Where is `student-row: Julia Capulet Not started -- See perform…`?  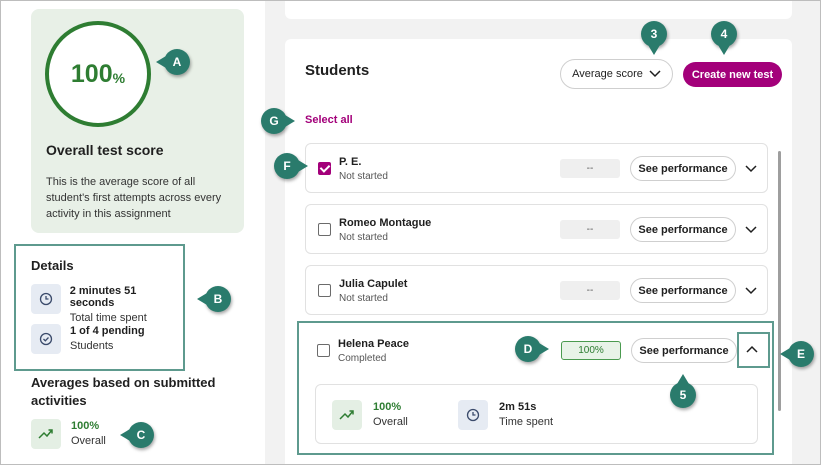 student-row: Julia Capulet Not started -- See perform… is located at coordinates (536, 290).